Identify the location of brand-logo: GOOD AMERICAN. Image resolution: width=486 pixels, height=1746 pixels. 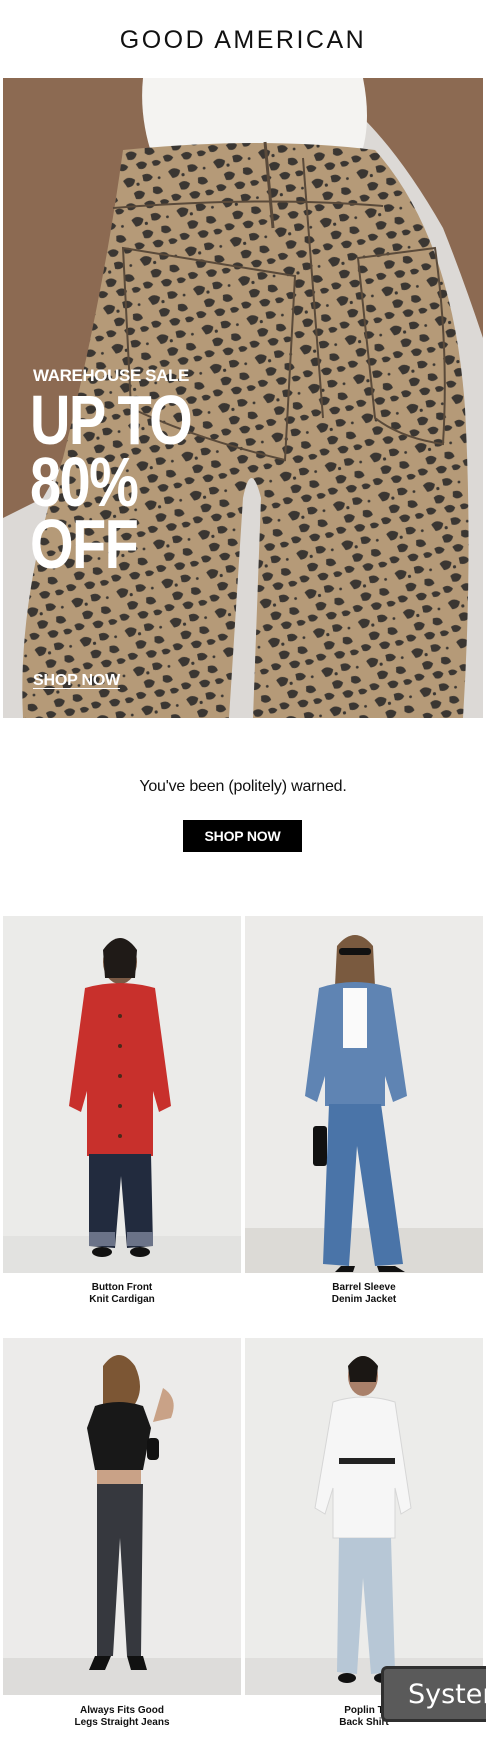
(243, 40).